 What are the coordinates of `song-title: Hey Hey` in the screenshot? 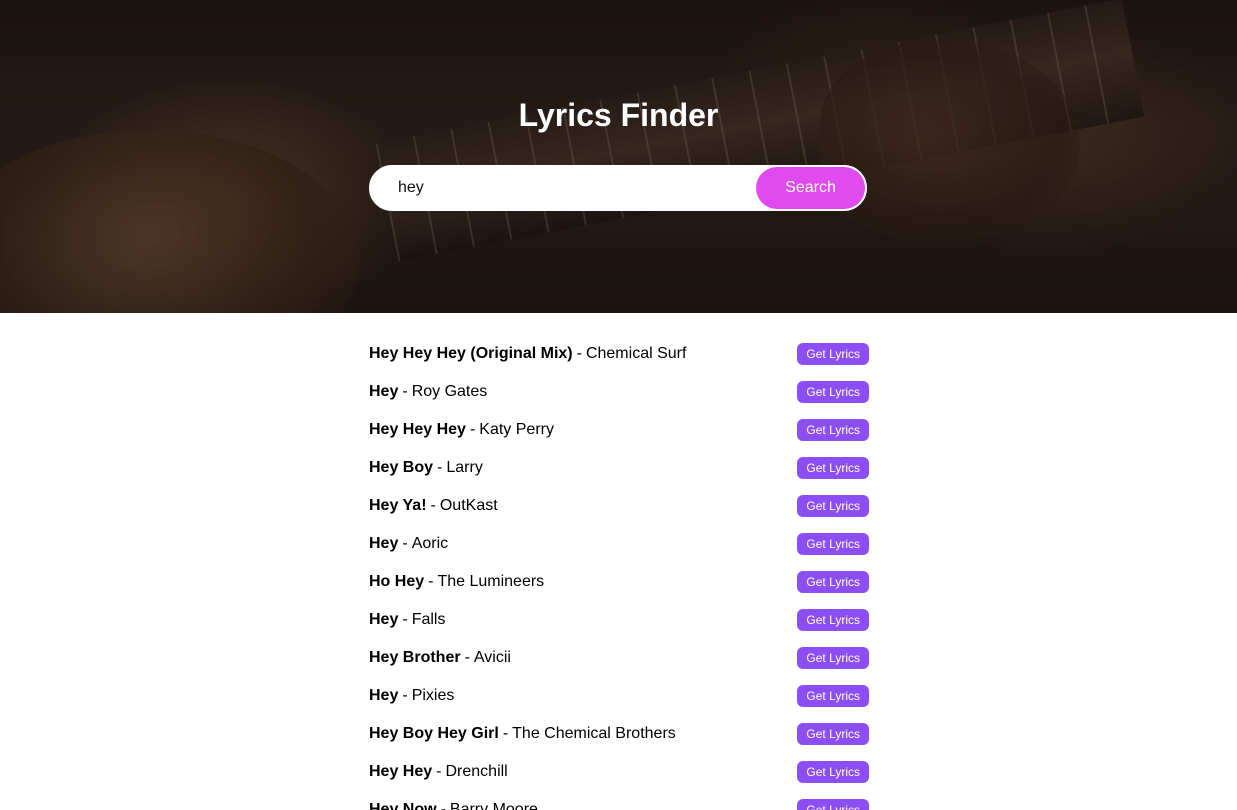 It's located at (401, 771).